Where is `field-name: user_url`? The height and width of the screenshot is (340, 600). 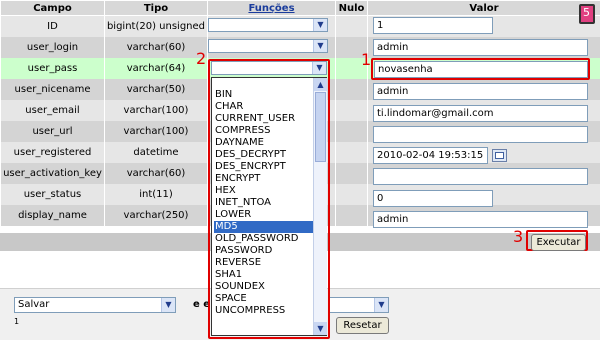 field-name: user_url is located at coordinates (53, 131).